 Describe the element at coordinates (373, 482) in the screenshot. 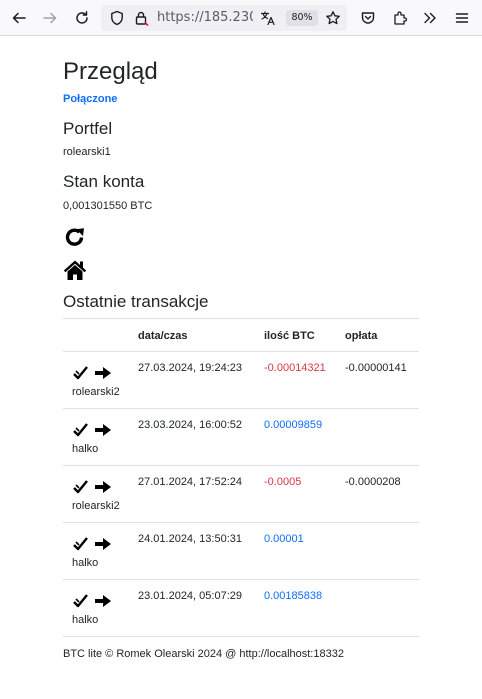

I see `row-fee: -0.0000208` at that location.